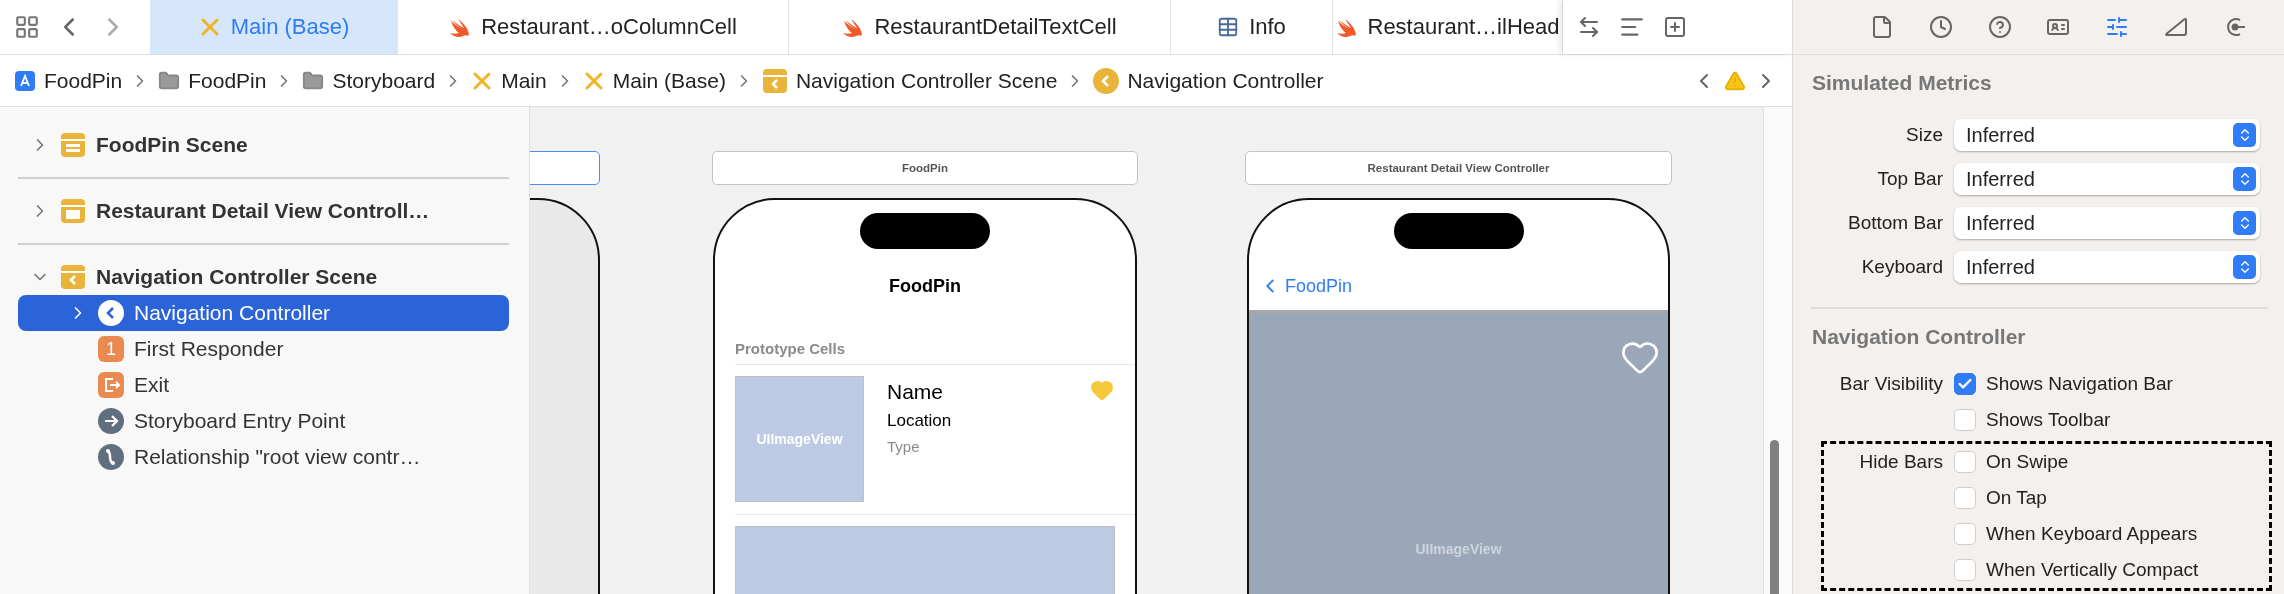 This screenshot has height=594, width=2284. What do you see at coordinates (903, 446) in the screenshot?
I see `cell-detail: Type` at bounding box center [903, 446].